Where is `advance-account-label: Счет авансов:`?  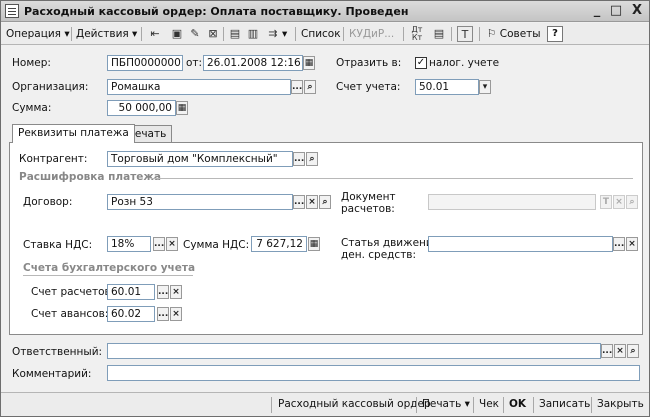
advance-account-label: Счет авансов: is located at coordinates (70, 314).